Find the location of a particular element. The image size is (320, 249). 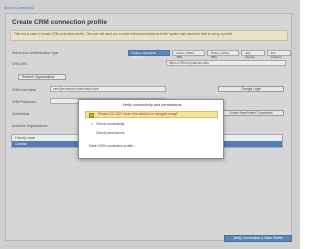

check-connectivity-label: Check connectivity is located at coordinates (110, 124).